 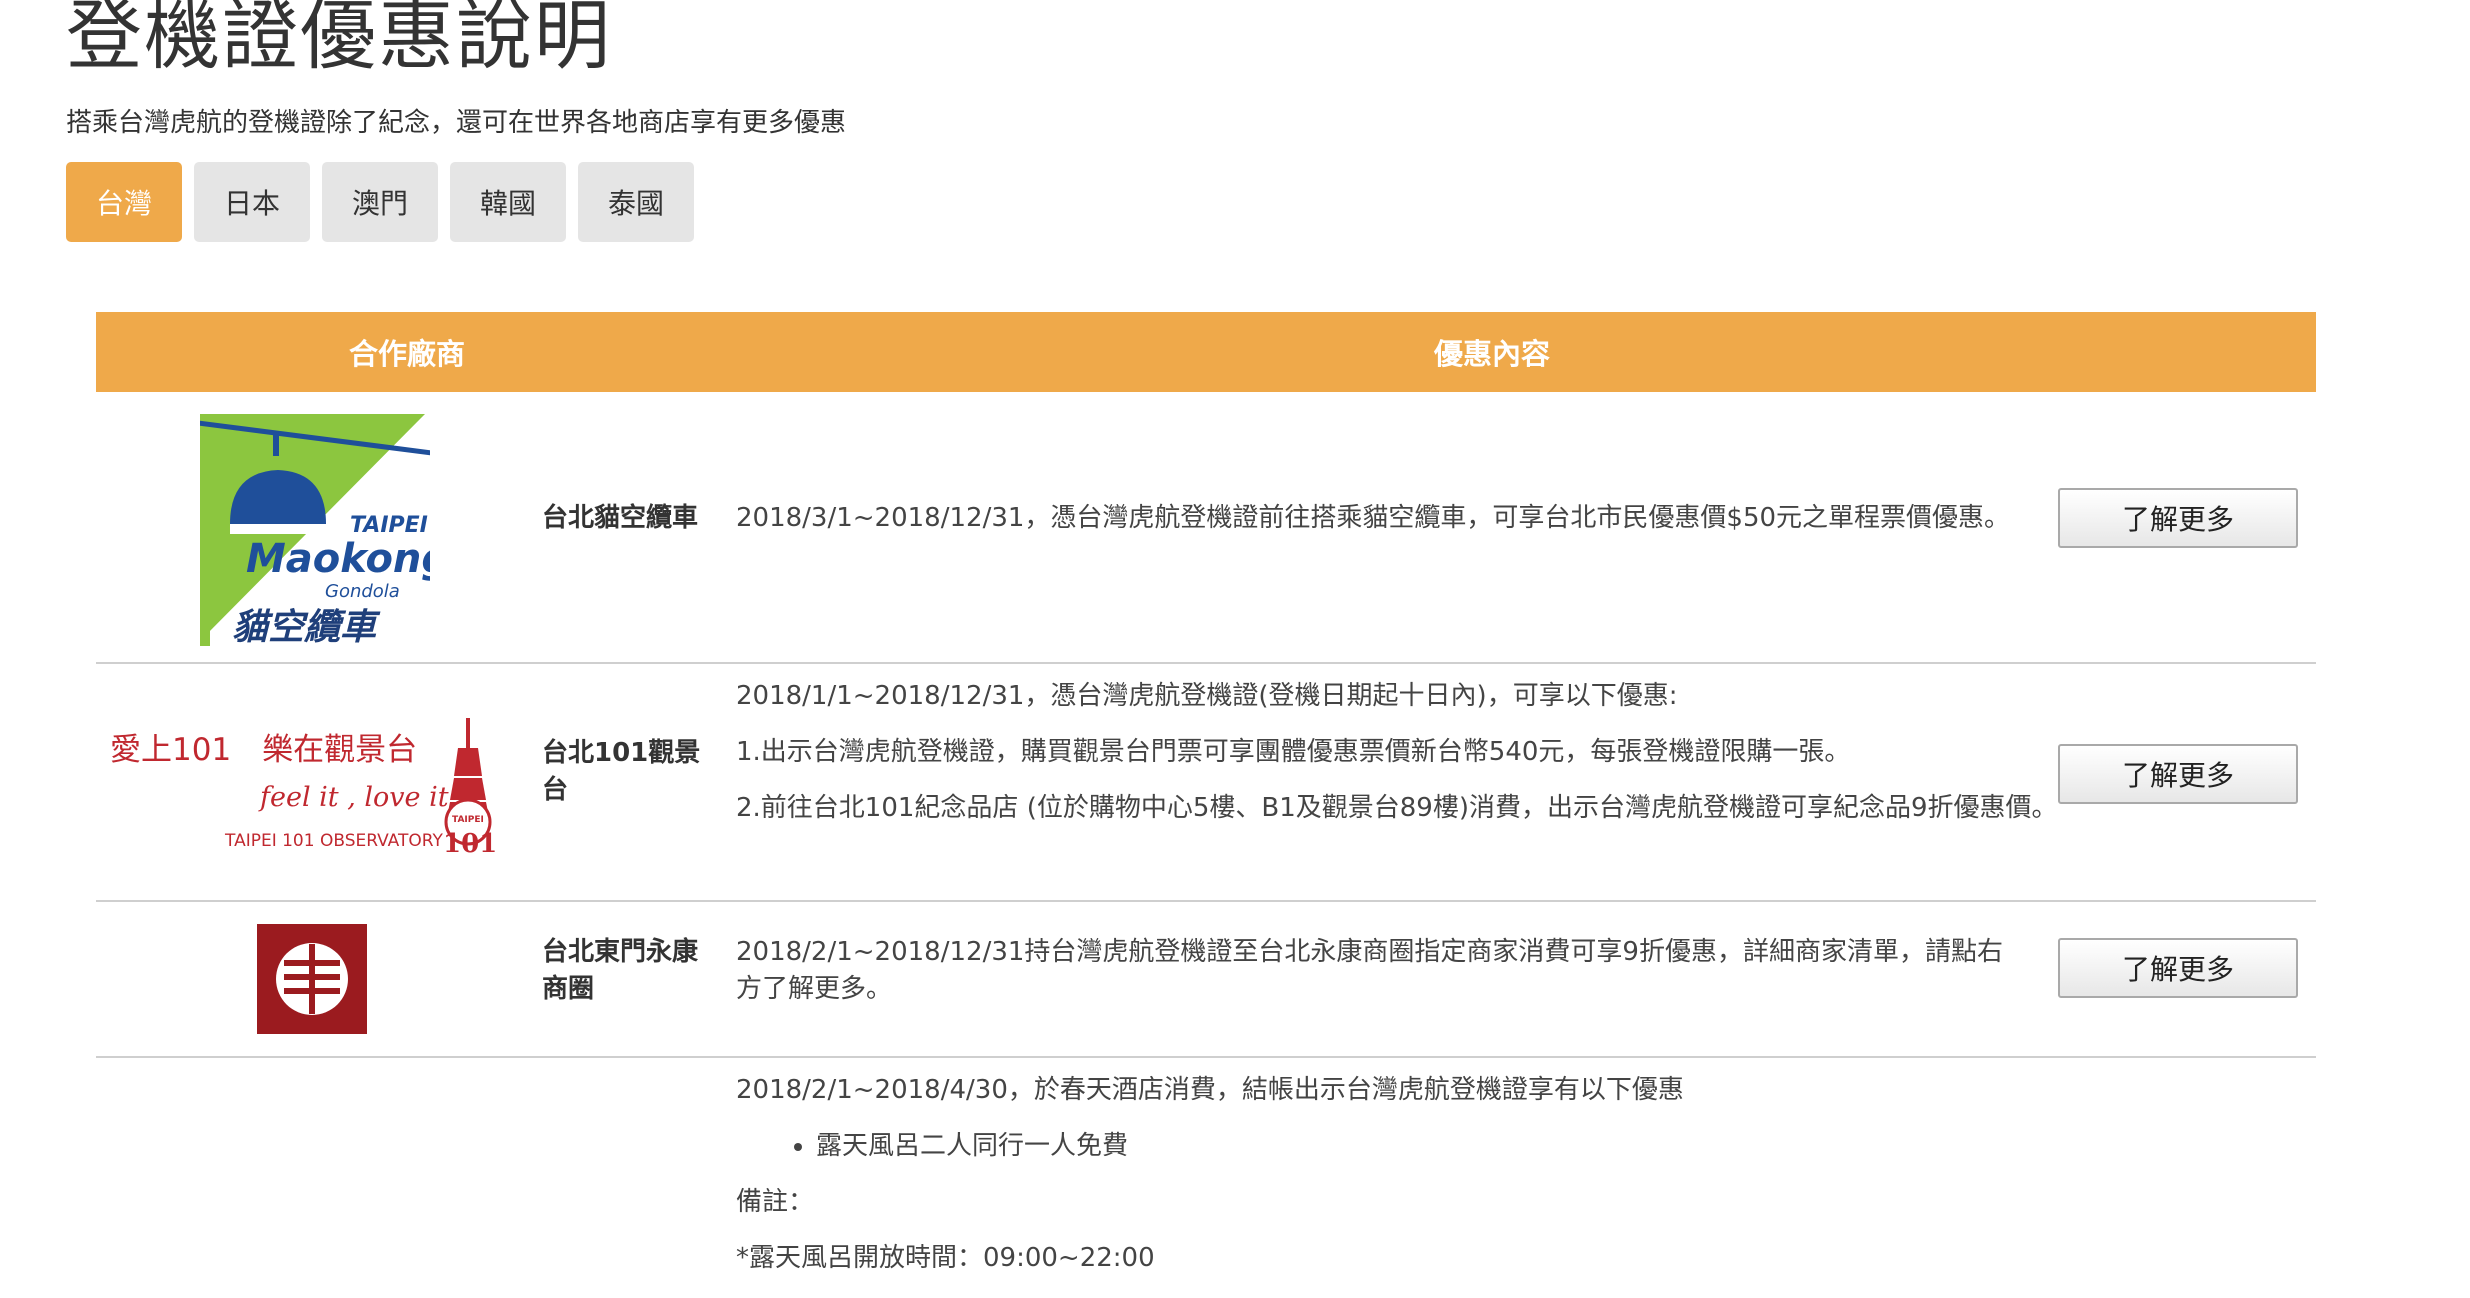 I want to click on tab-korea: 韓國, so click(x=508, y=202).